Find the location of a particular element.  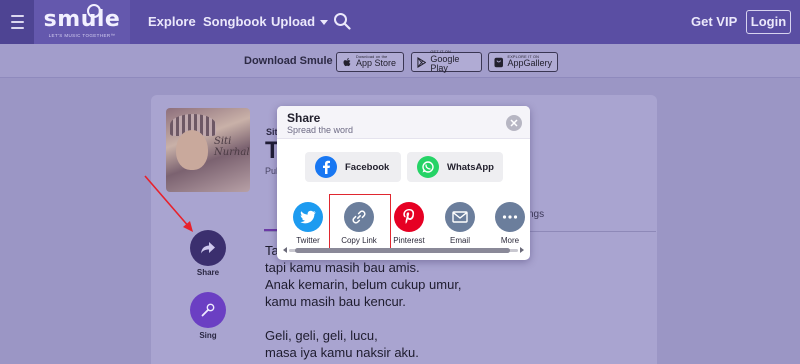

close-icon is located at coordinates (514, 123).